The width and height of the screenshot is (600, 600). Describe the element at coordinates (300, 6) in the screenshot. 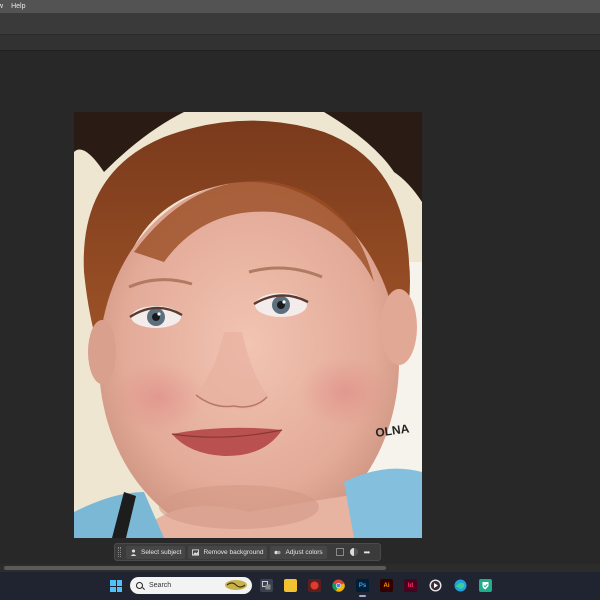

I see `menu-bar: w Help` at that location.